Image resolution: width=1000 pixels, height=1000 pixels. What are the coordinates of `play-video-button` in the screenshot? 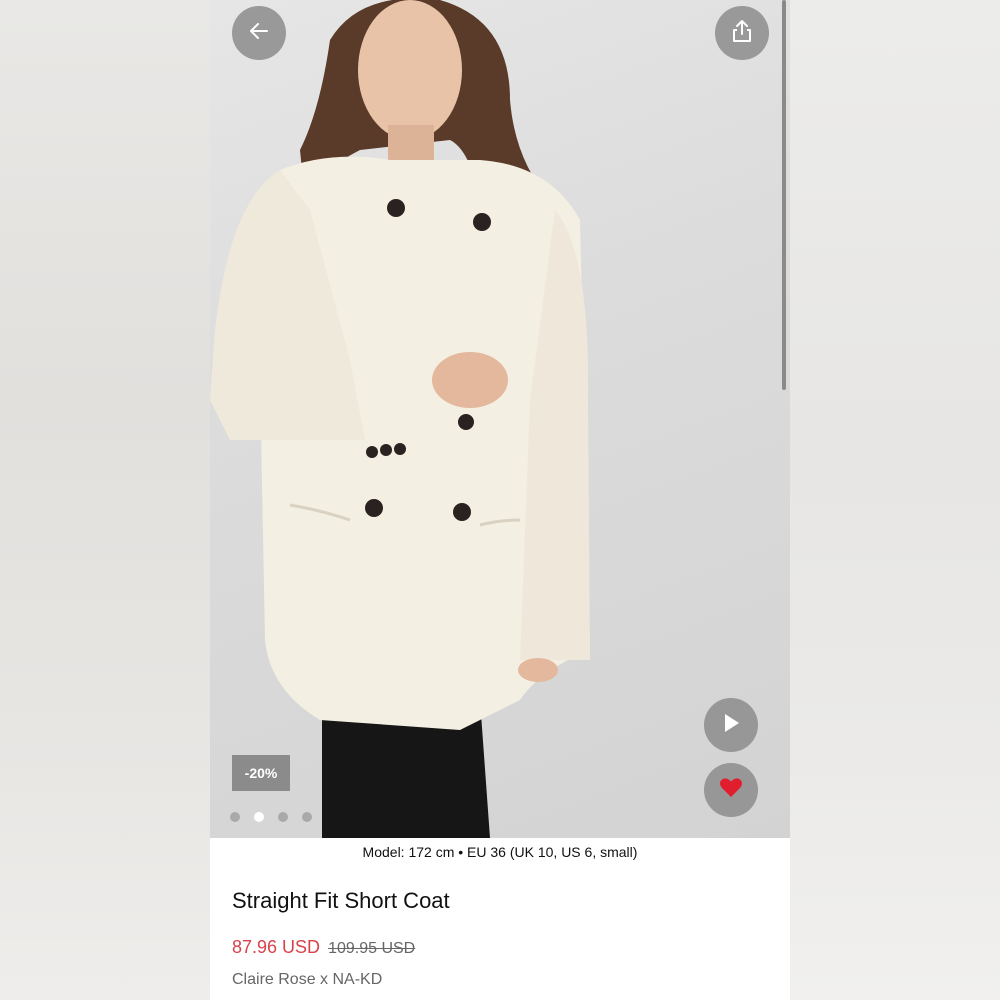 It's located at (731, 725).